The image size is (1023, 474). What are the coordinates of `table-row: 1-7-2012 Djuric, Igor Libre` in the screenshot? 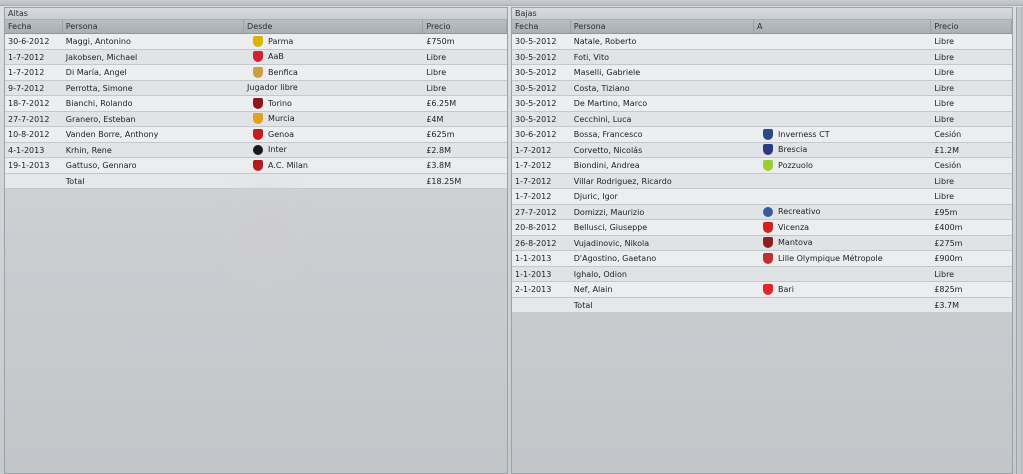 It's located at (762, 197).